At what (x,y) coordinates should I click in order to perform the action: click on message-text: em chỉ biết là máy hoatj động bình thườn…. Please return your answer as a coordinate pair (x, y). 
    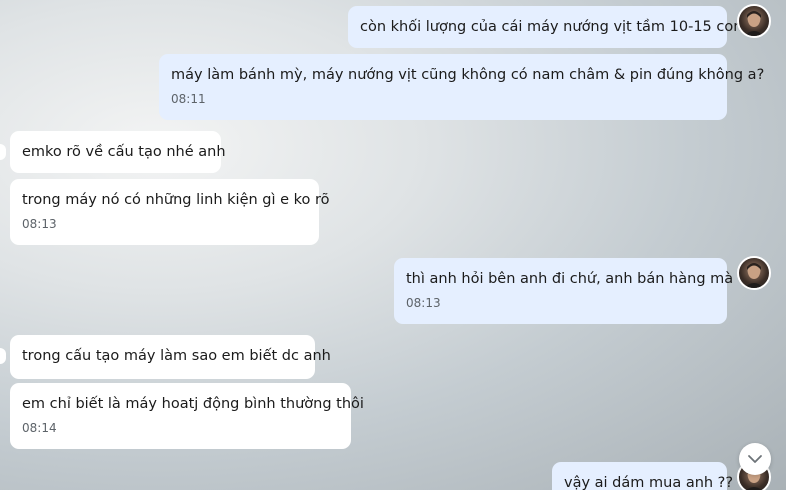
    Looking at the image, I should click on (193, 404).